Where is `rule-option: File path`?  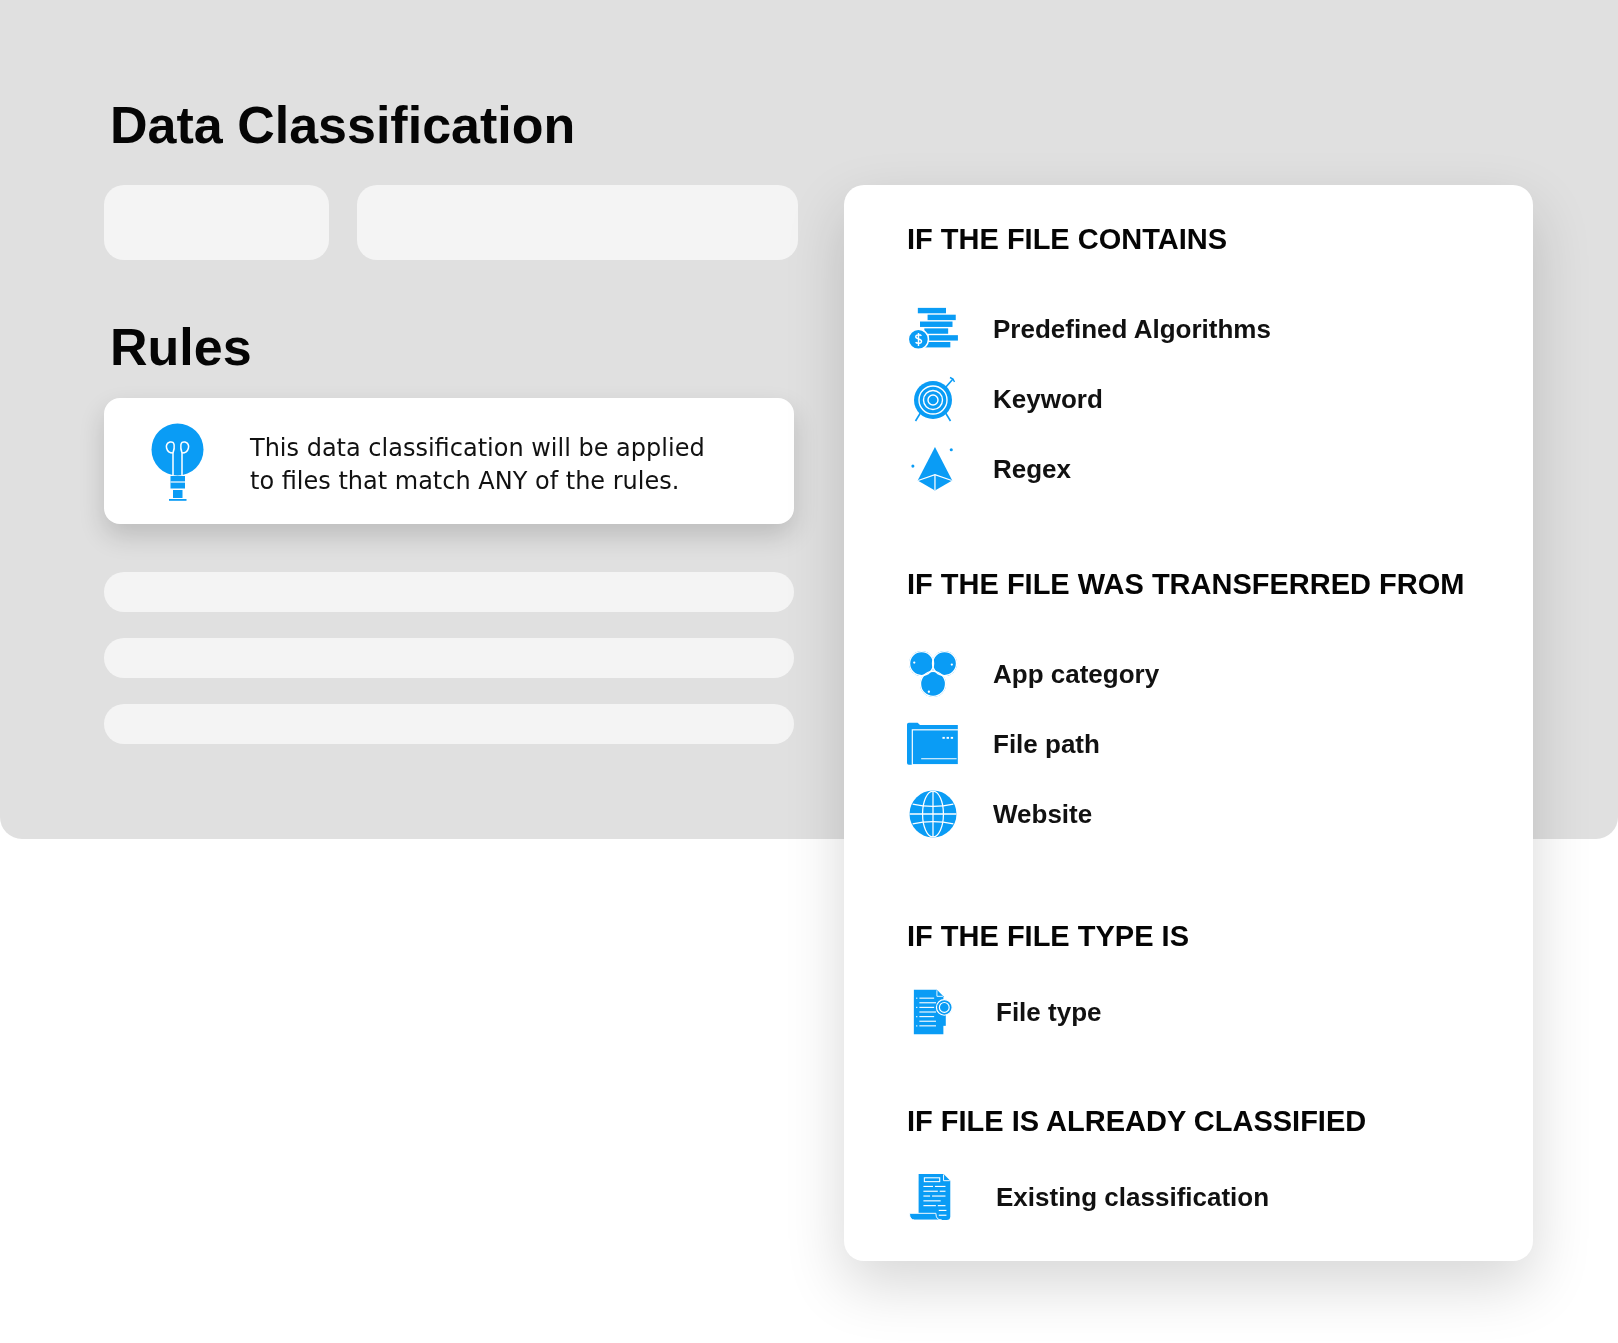 rule-option: File path is located at coordinates (1003, 744).